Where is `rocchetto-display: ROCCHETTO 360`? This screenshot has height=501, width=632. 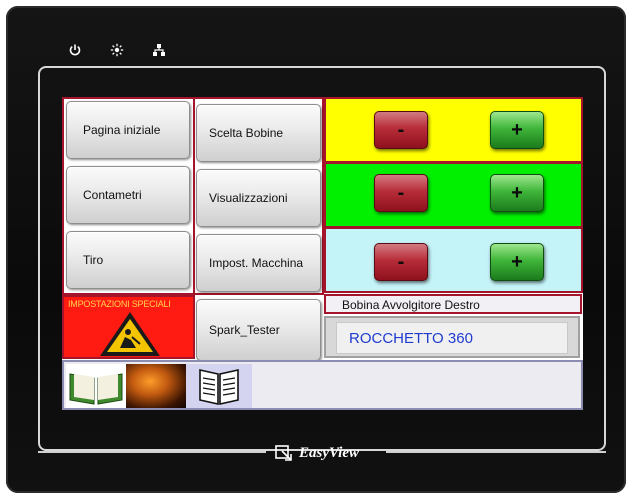
rocchetto-display: ROCCHETTO 360 is located at coordinates (452, 337).